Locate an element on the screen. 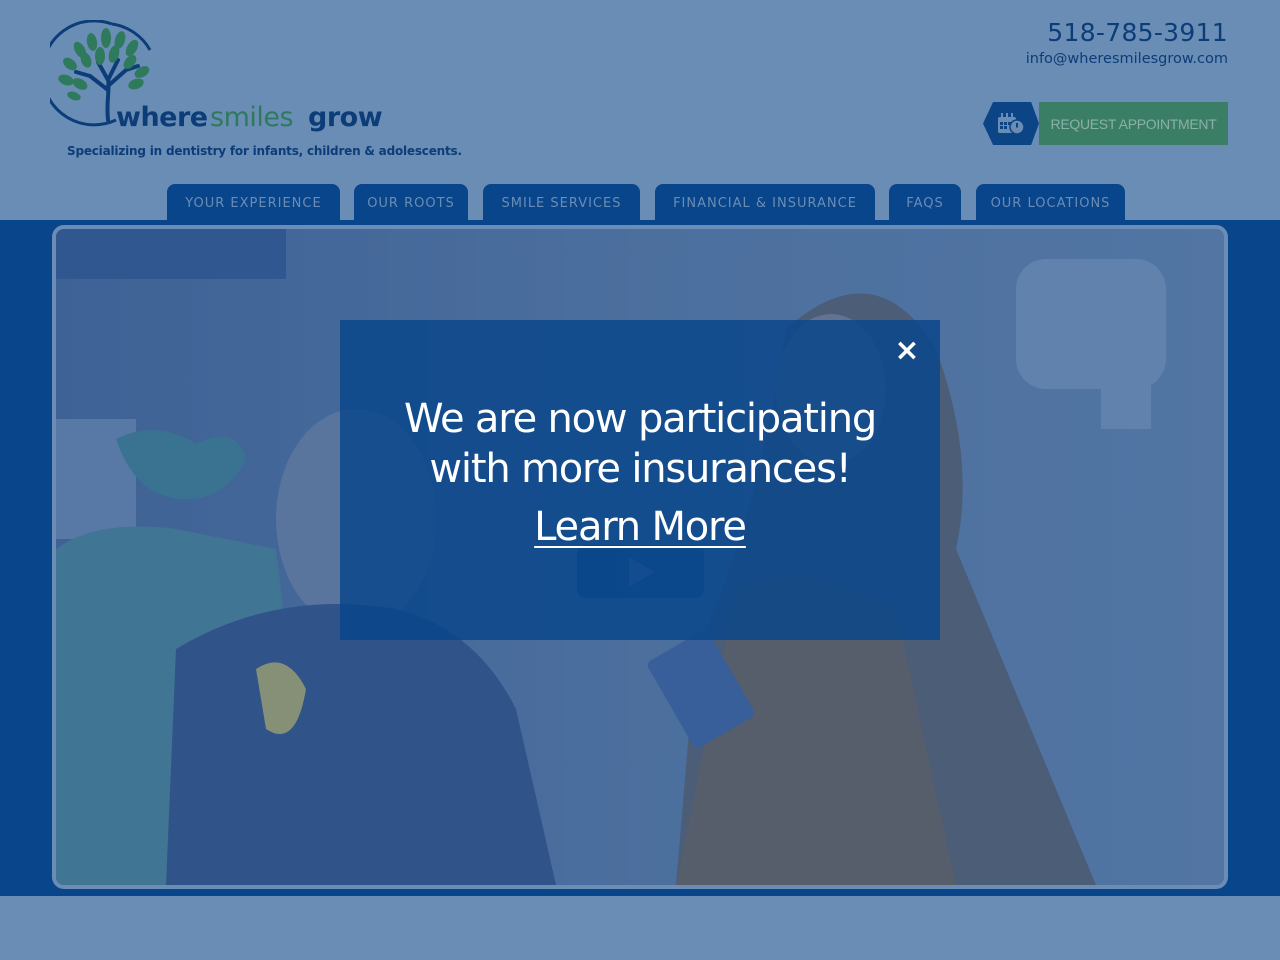  calendar-clock-icon is located at coordinates (1011, 123).